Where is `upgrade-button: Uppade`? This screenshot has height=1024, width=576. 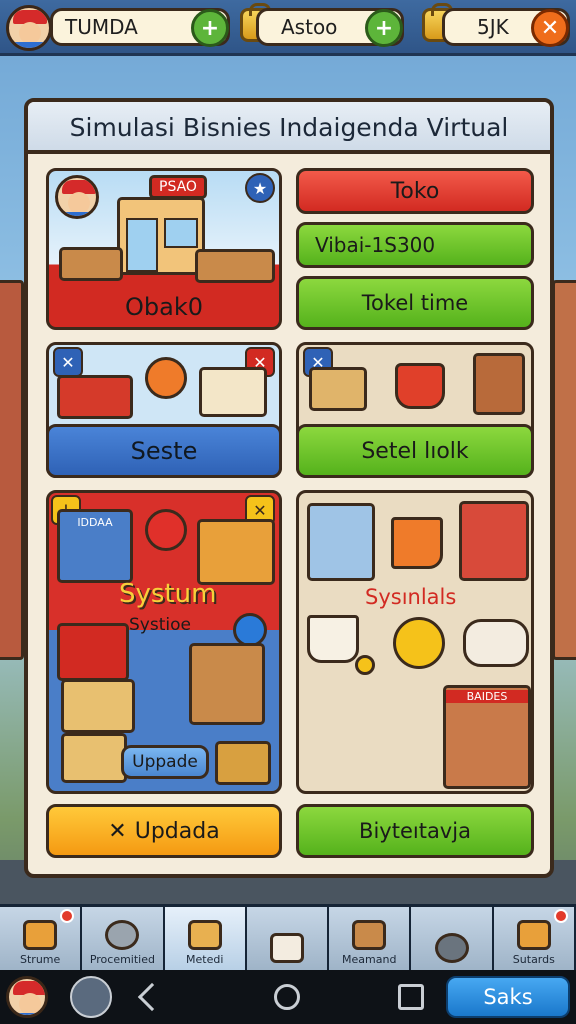 upgrade-button: Uppade is located at coordinates (165, 762).